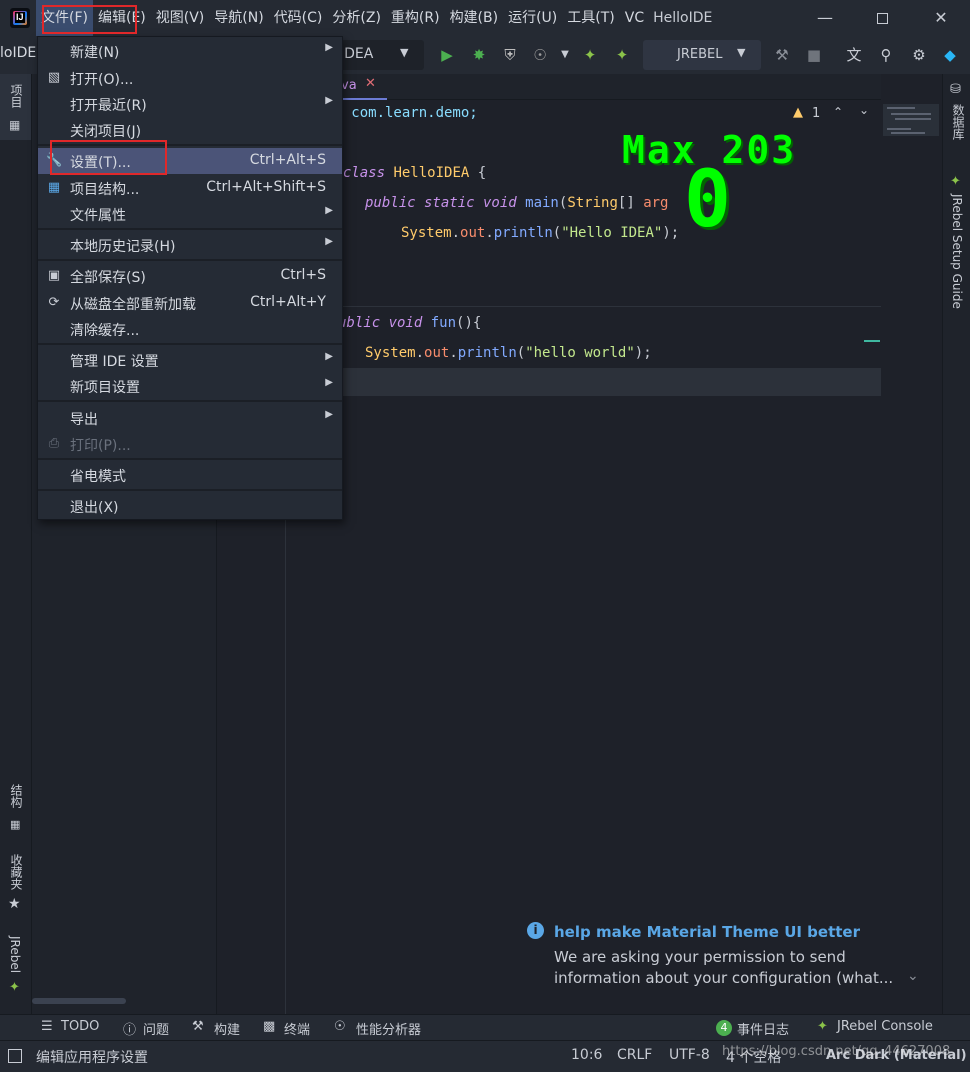 This screenshot has width=970, height=1072. Describe the element at coordinates (941, 18) in the screenshot. I see `close-window-button: ✕` at that location.